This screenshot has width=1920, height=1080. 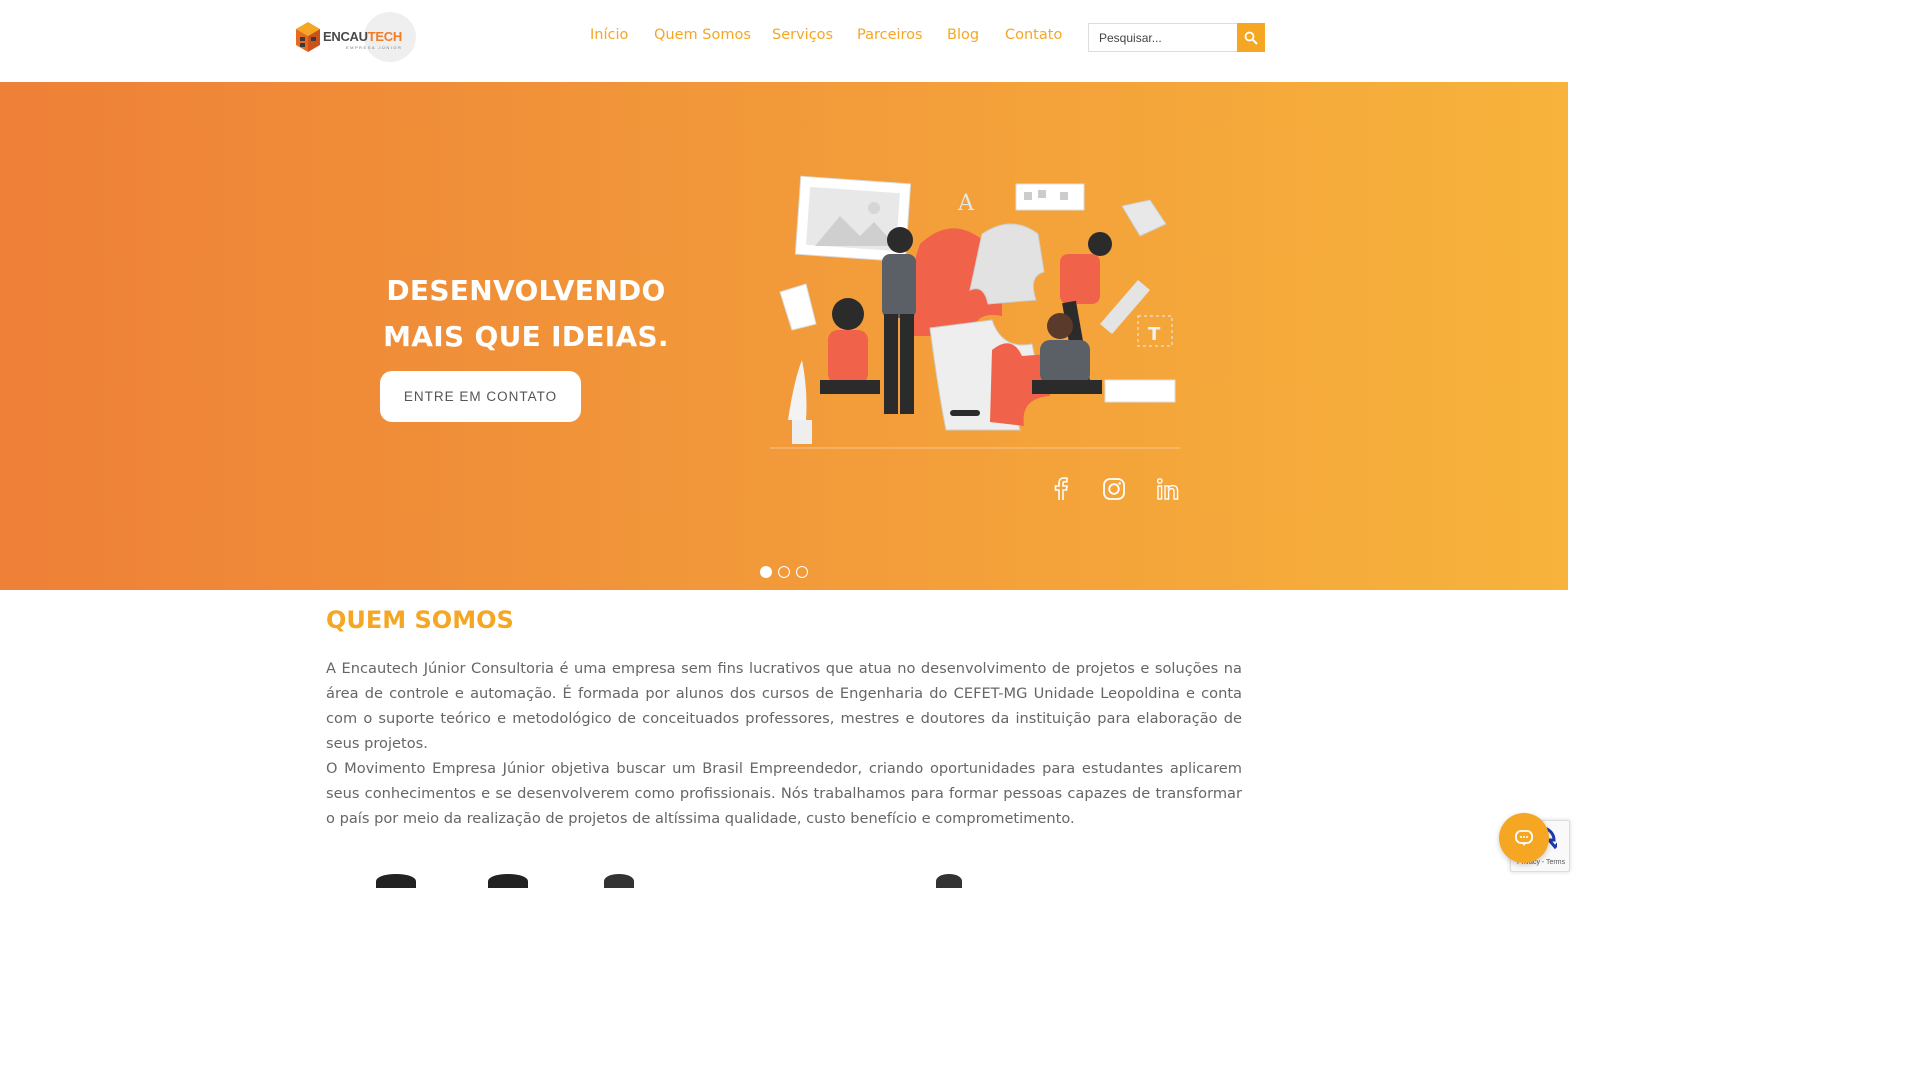 I want to click on carousel-dots, so click(x=788, y=573).